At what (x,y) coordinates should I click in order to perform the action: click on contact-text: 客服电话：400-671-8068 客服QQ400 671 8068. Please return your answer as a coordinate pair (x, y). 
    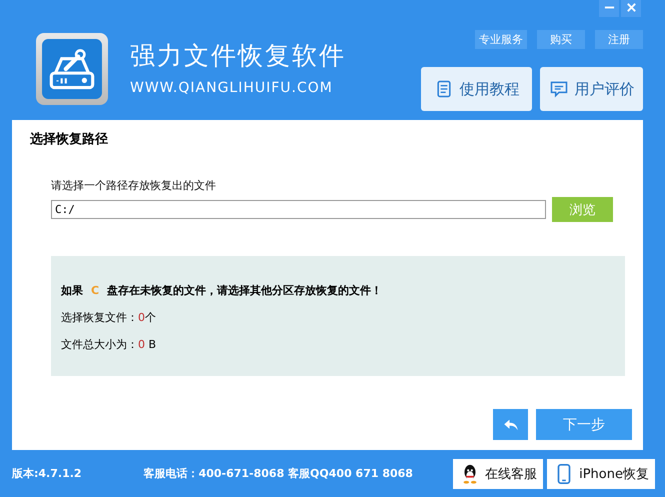
    Looking at the image, I should click on (278, 473).